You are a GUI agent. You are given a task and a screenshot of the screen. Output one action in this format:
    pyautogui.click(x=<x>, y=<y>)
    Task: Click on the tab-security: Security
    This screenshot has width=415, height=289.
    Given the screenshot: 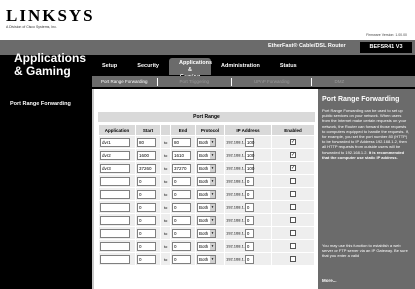 What is the action you would take?
    pyautogui.click(x=148, y=66)
    